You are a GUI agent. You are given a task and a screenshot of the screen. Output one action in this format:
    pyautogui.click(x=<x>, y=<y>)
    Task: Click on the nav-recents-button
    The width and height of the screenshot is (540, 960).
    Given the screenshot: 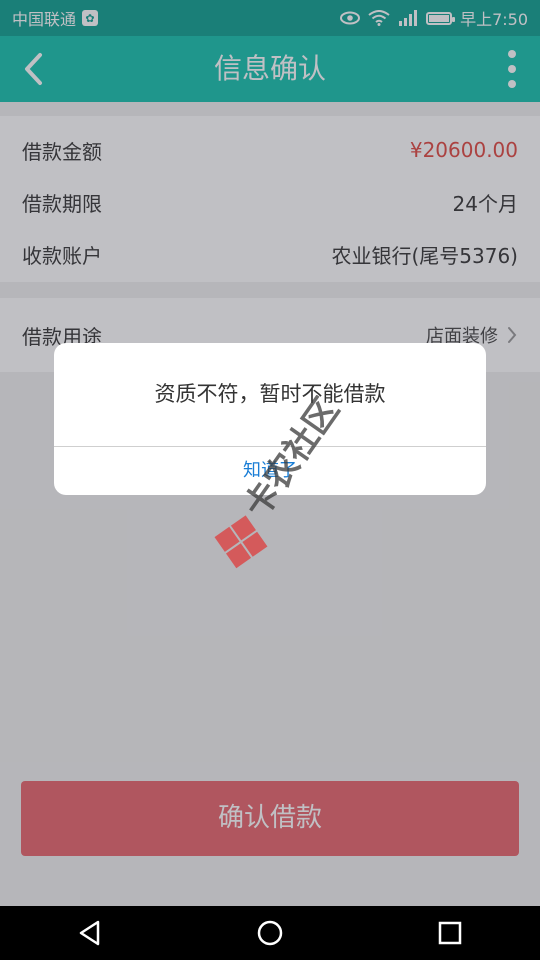 What is the action you would take?
    pyautogui.click(x=450, y=933)
    